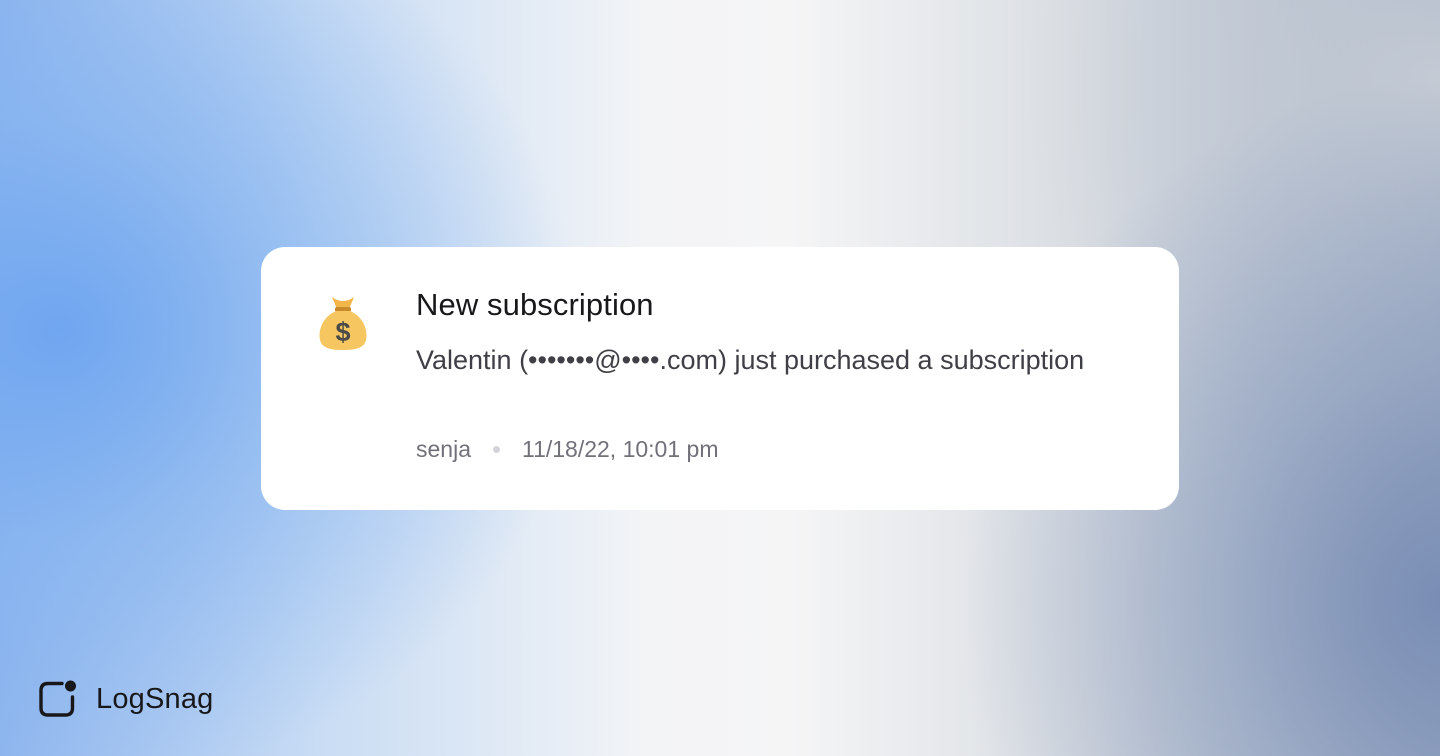 This screenshot has height=756, width=1440. I want to click on logsnag-logo-icon, so click(57, 698).